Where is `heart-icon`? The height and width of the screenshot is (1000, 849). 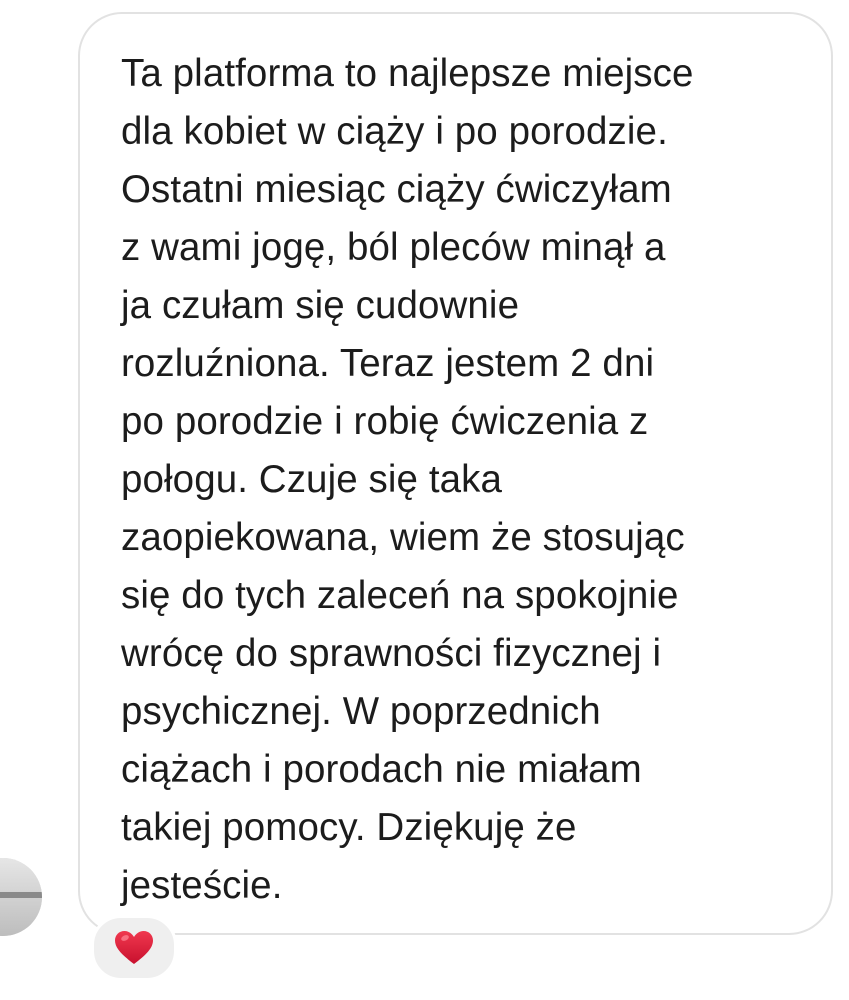 heart-icon is located at coordinates (134, 948).